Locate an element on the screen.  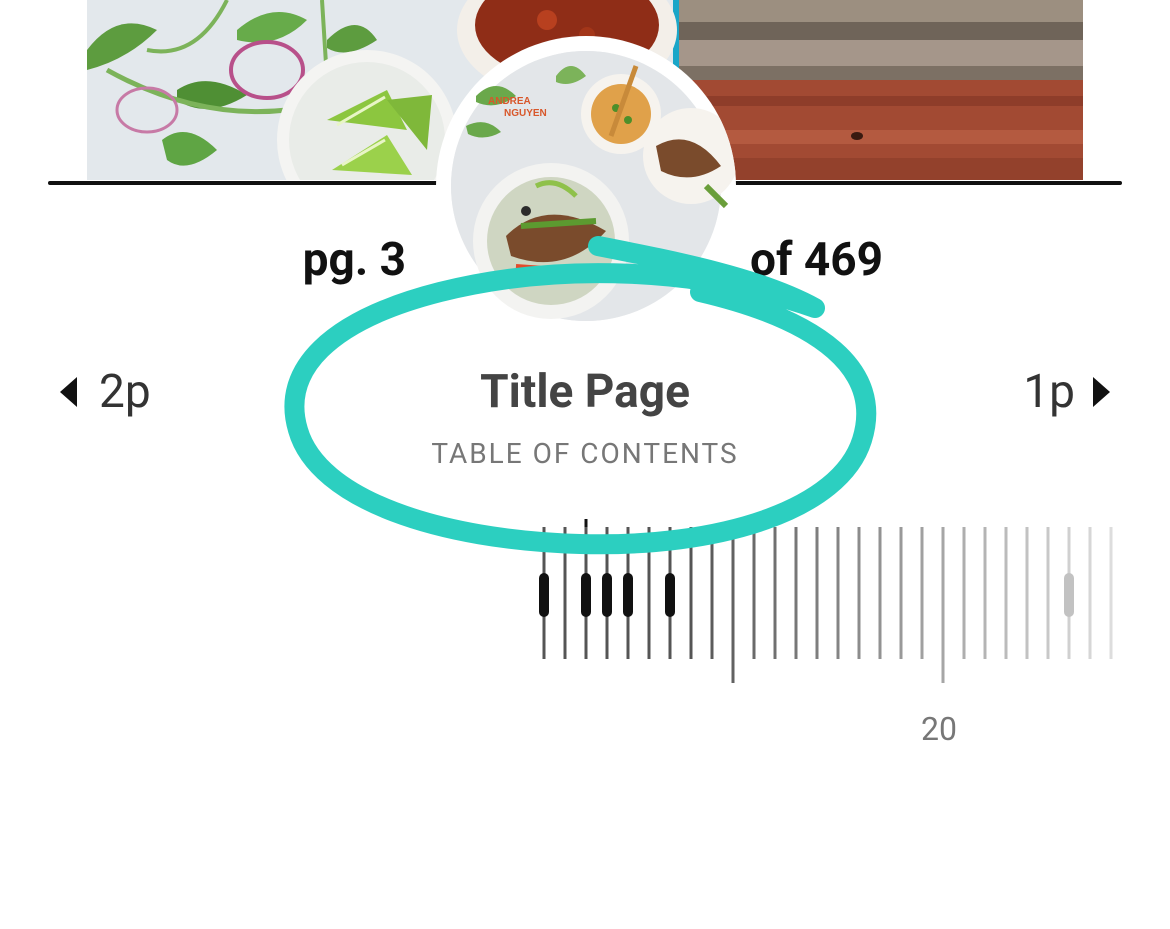
page-ruler-scrubber is located at coordinates (830, 605).